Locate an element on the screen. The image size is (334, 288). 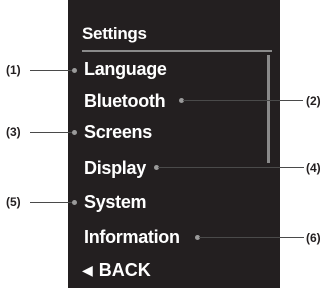
scrollbar is located at coordinates (268, 109).